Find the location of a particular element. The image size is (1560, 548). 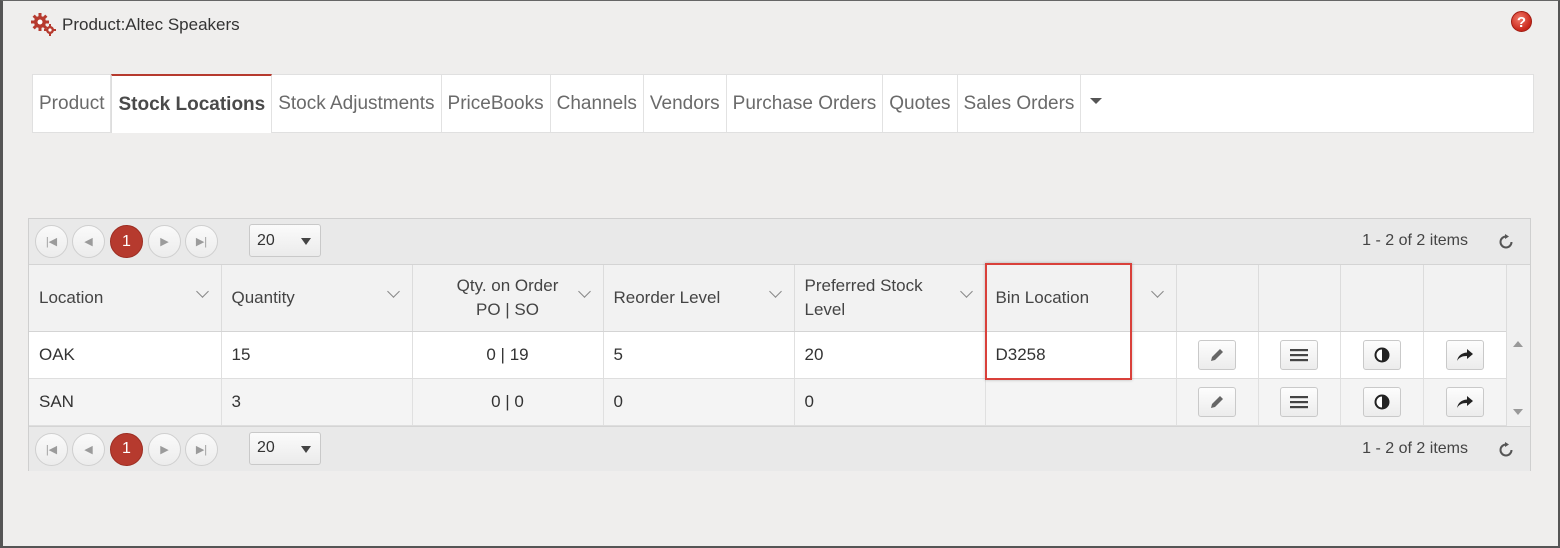

prev-page-icon: ◀ is located at coordinates (88, 242).